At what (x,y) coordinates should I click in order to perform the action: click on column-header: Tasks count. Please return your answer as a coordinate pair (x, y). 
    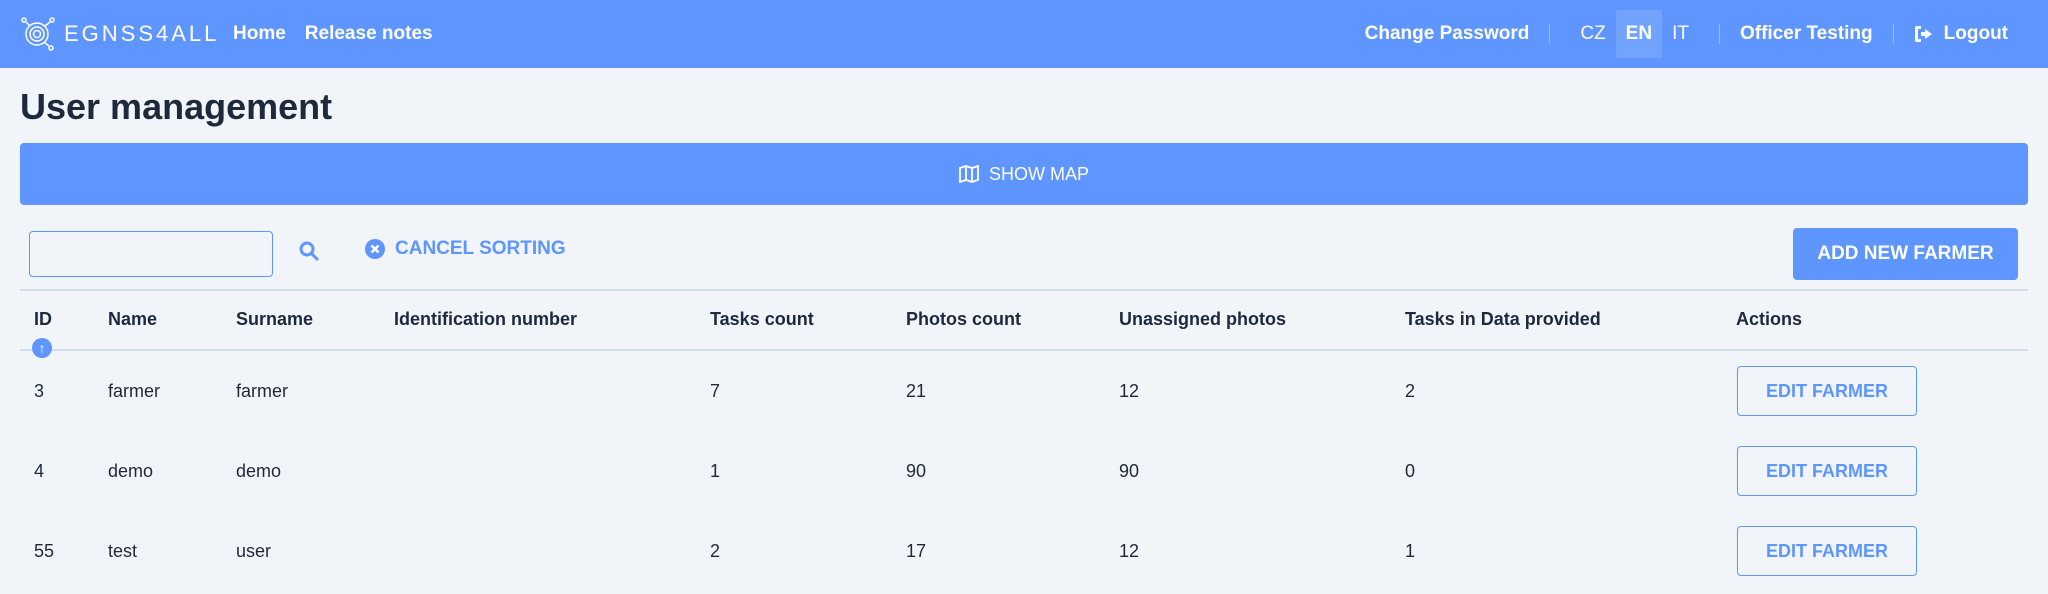
    Looking at the image, I should click on (762, 319).